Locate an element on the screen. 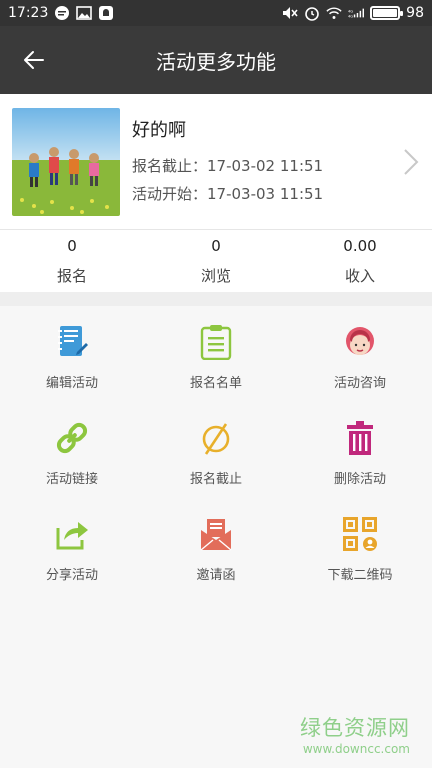 The height and width of the screenshot is (768, 432). close-signup-button: 报名截止 is located at coordinates (216, 450).